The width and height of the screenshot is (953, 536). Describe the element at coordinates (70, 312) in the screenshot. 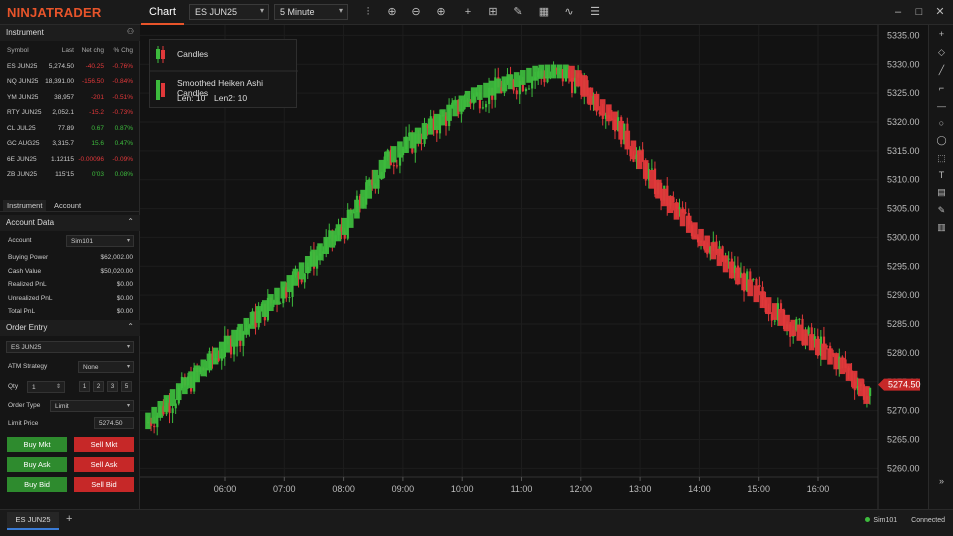

I see `account-value-row: Total PnL $0.00` at that location.